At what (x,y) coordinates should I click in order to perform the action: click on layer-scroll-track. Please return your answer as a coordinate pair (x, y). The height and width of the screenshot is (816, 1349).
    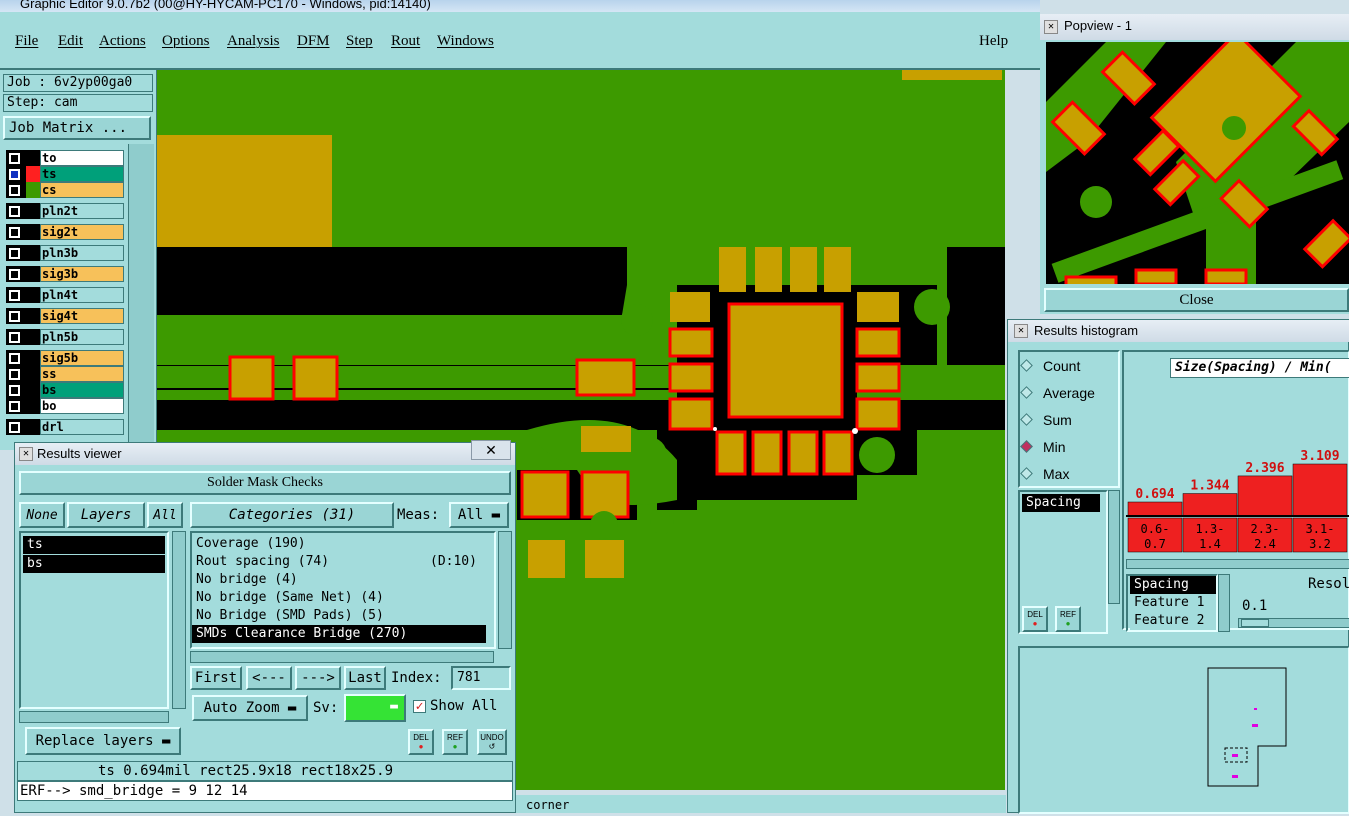
    Looking at the image, I should click on (141, 297).